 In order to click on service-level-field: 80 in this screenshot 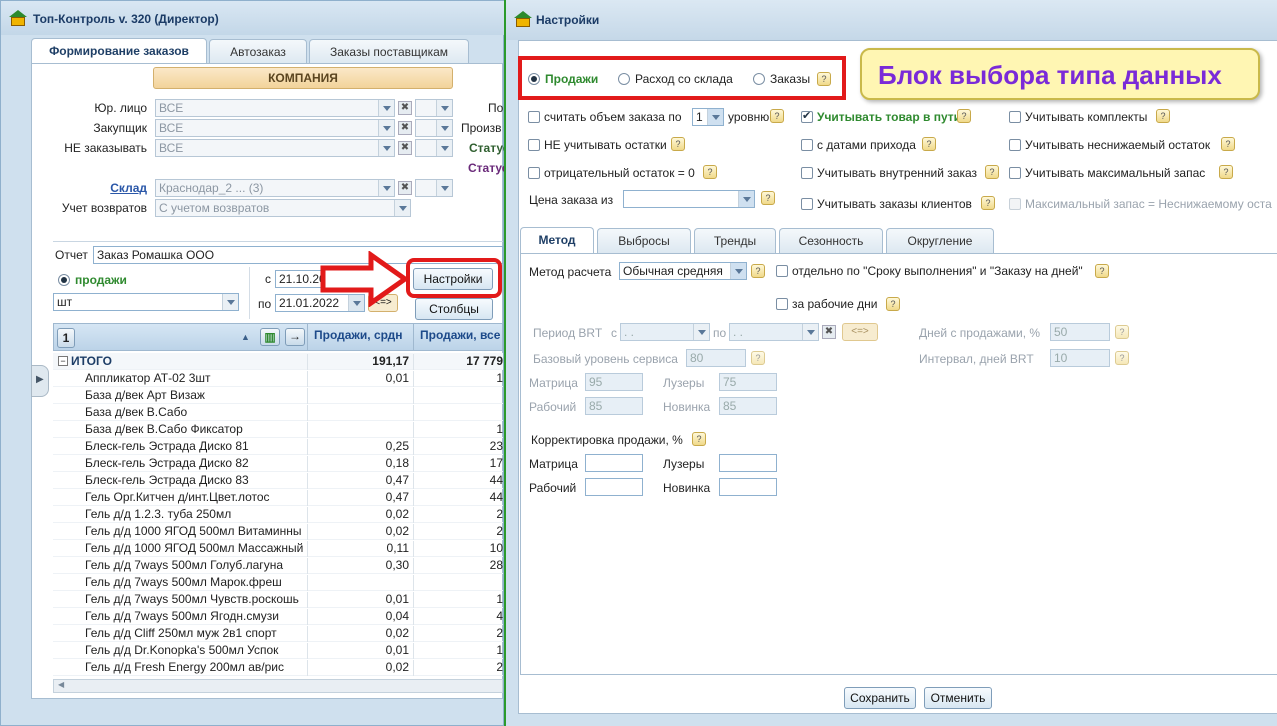, I will do `click(716, 358)`.